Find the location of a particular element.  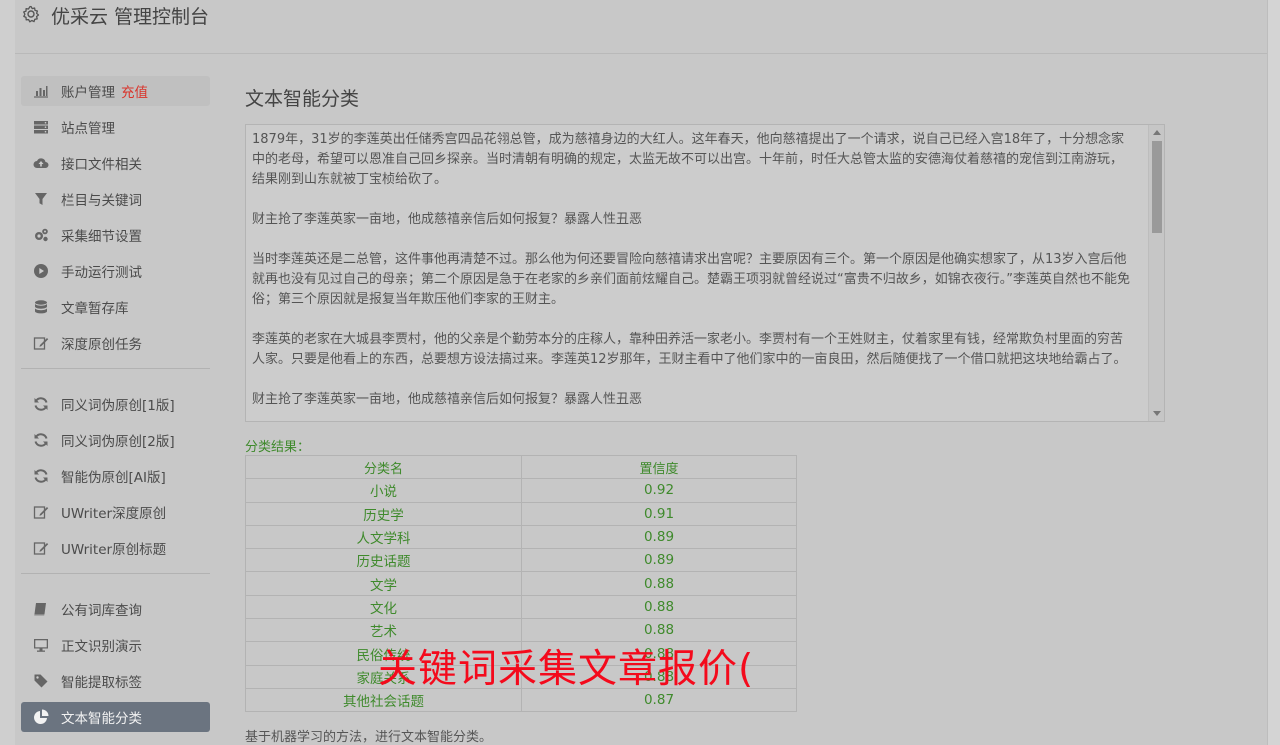

sidebar-item-label: 智能提取标签 is located at coordinates (101, 683).